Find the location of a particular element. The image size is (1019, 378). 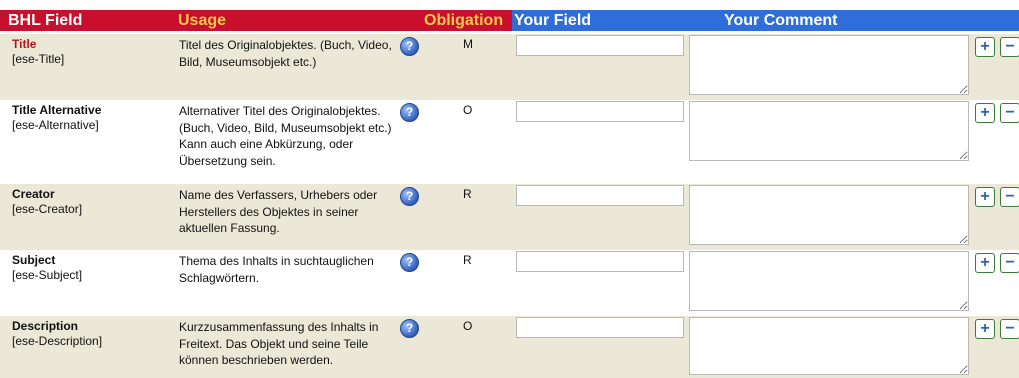

field-code: [ese-Title] is located at coordinates (38, 59).